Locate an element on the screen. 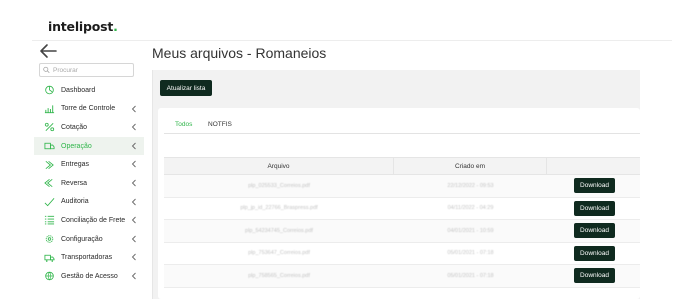 This screenshot has width=675, height=299. sidebar-item-label: Transportadoras is located at coordinates (87, 258).